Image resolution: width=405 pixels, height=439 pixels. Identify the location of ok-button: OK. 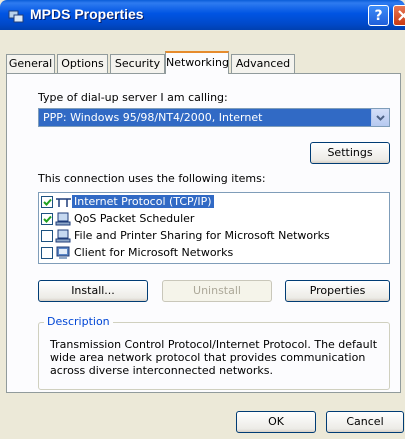
(276, 422).